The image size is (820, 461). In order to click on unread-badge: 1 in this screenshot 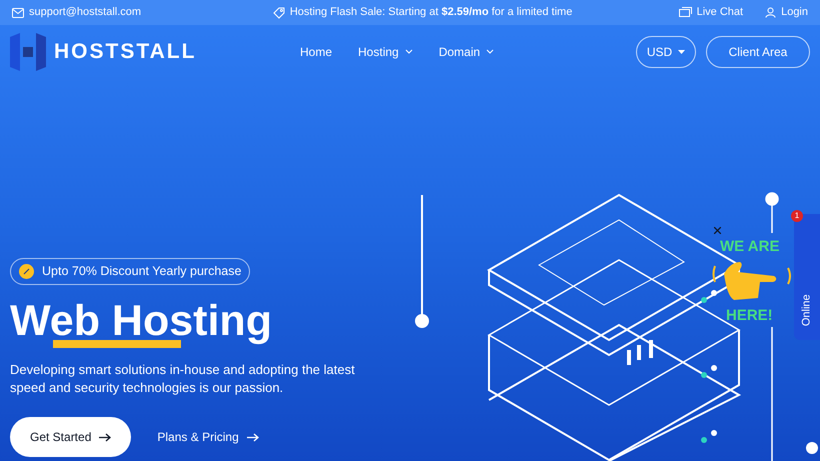, I will do `click(797, 216)`.